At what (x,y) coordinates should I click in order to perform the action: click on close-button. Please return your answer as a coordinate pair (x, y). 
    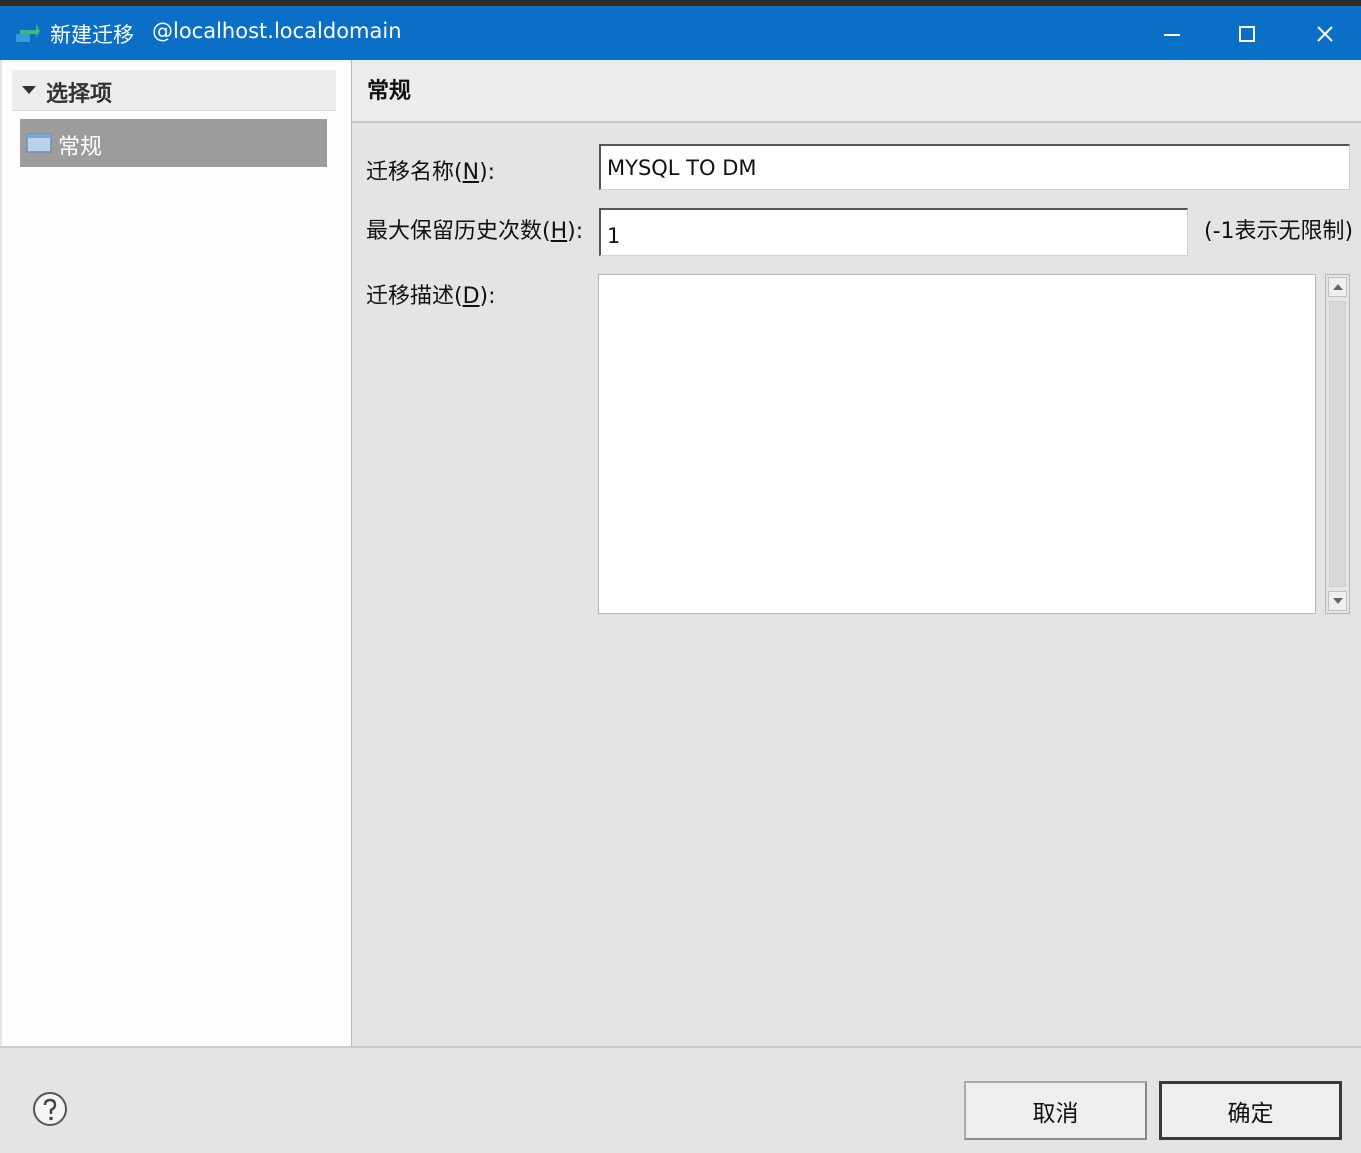
    Looking at the image, I should click on (1325, 34).